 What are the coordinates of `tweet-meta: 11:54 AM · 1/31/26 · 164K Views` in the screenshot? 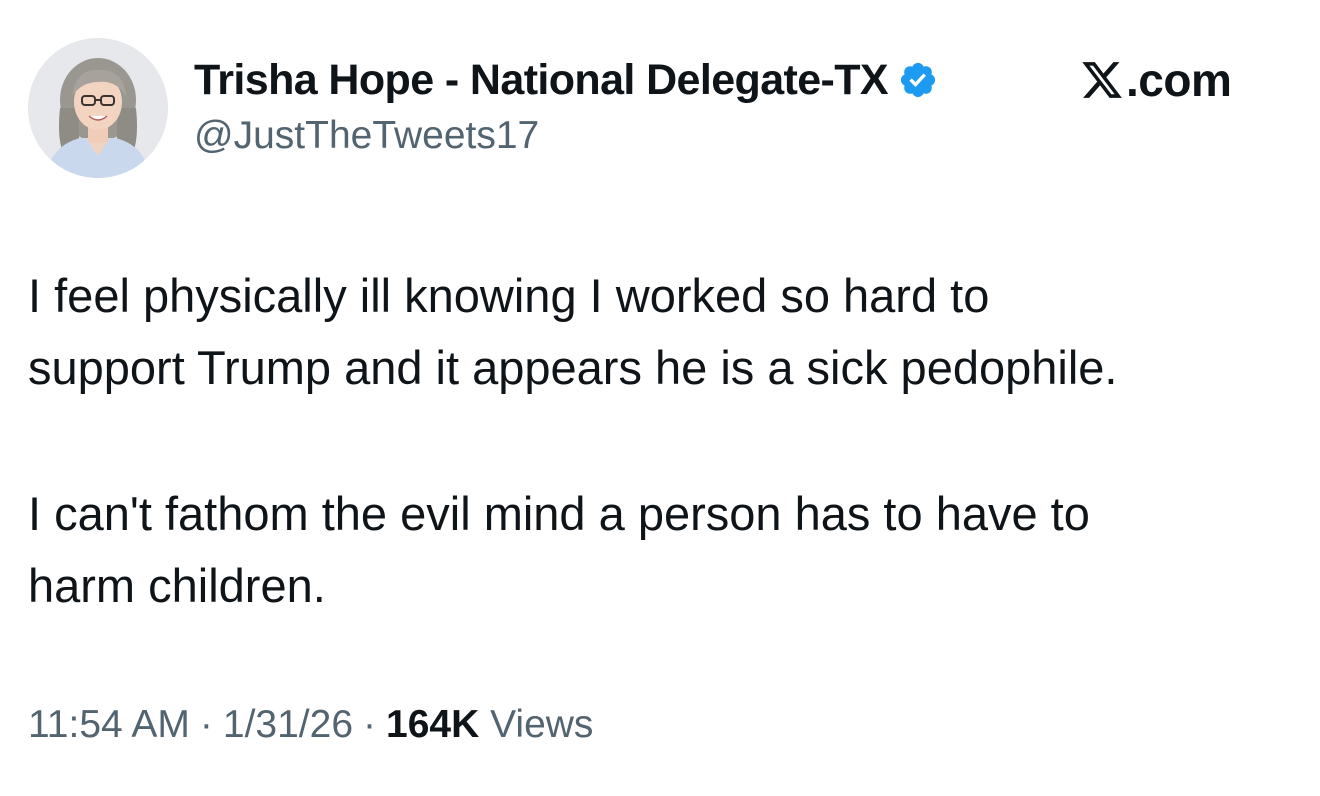 It's located at (310, 725).